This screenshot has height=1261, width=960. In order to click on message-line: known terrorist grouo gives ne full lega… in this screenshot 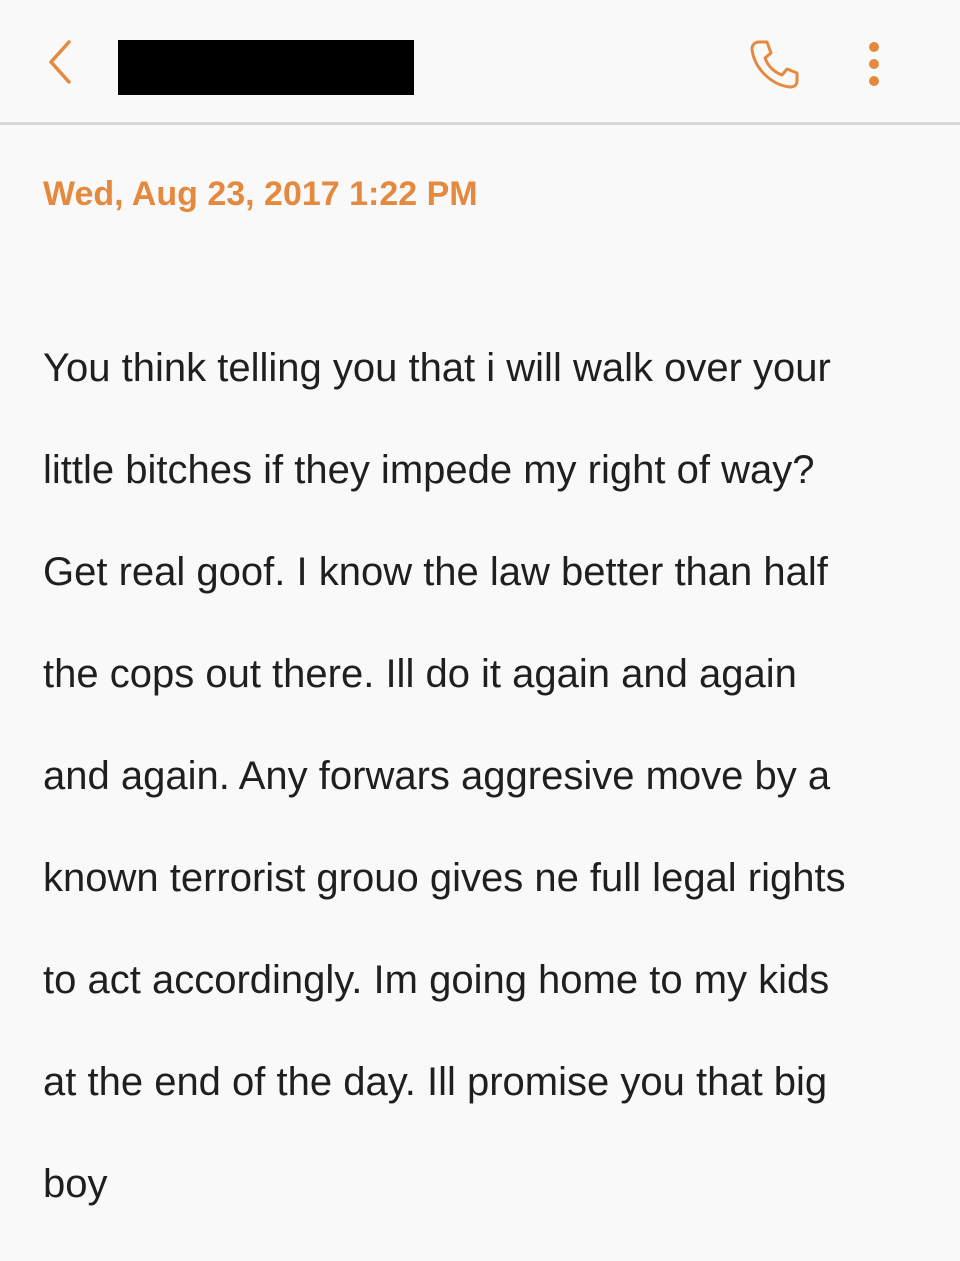, I will do `click(444, 878)`.